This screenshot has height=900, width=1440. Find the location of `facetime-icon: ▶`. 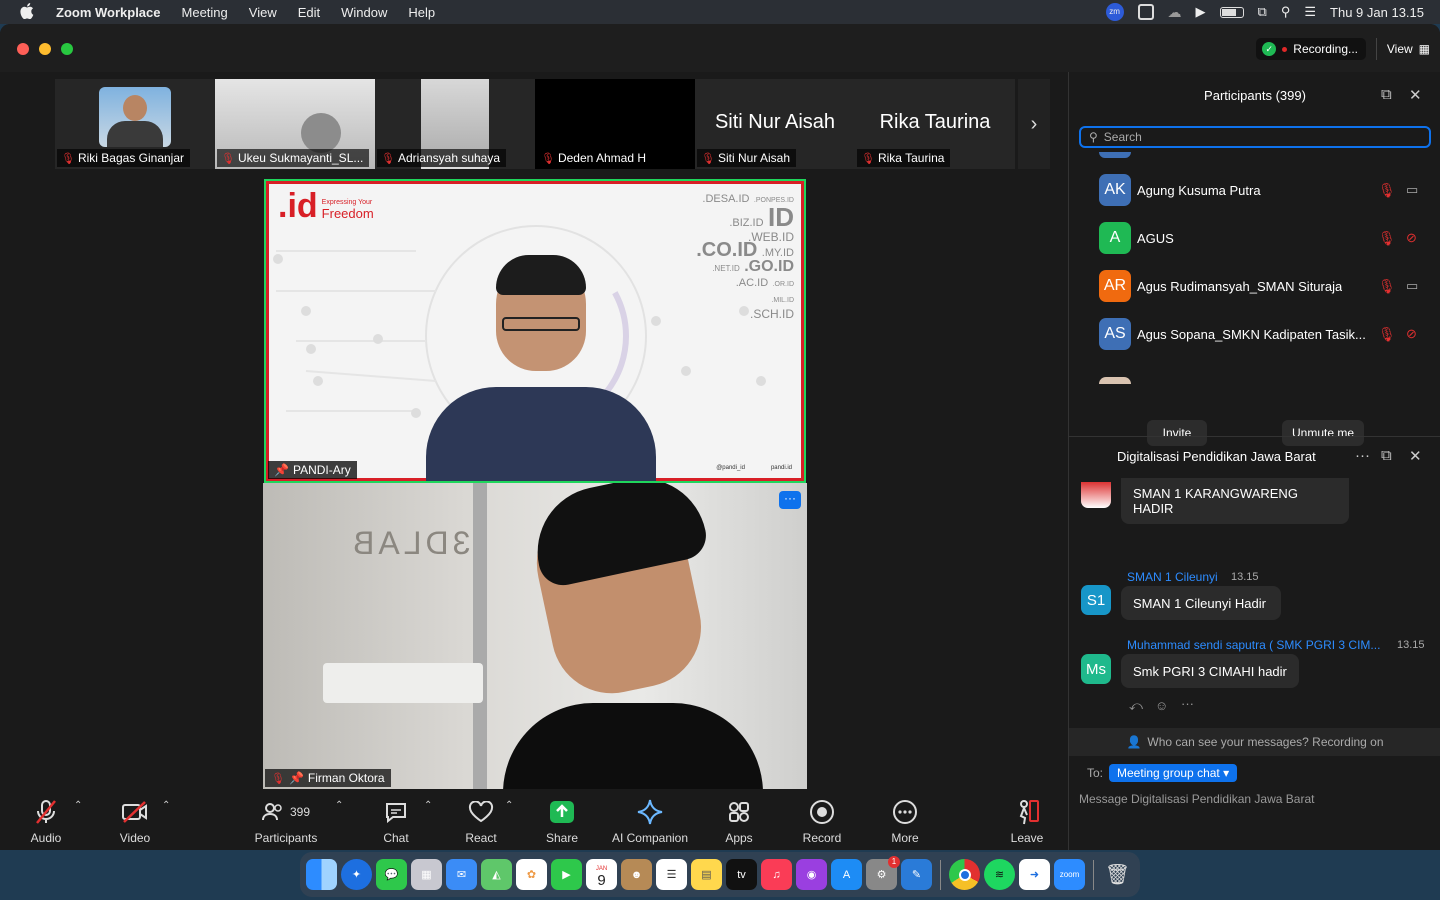

facetime-icon: ▶ is located at coordinates (566, 874).